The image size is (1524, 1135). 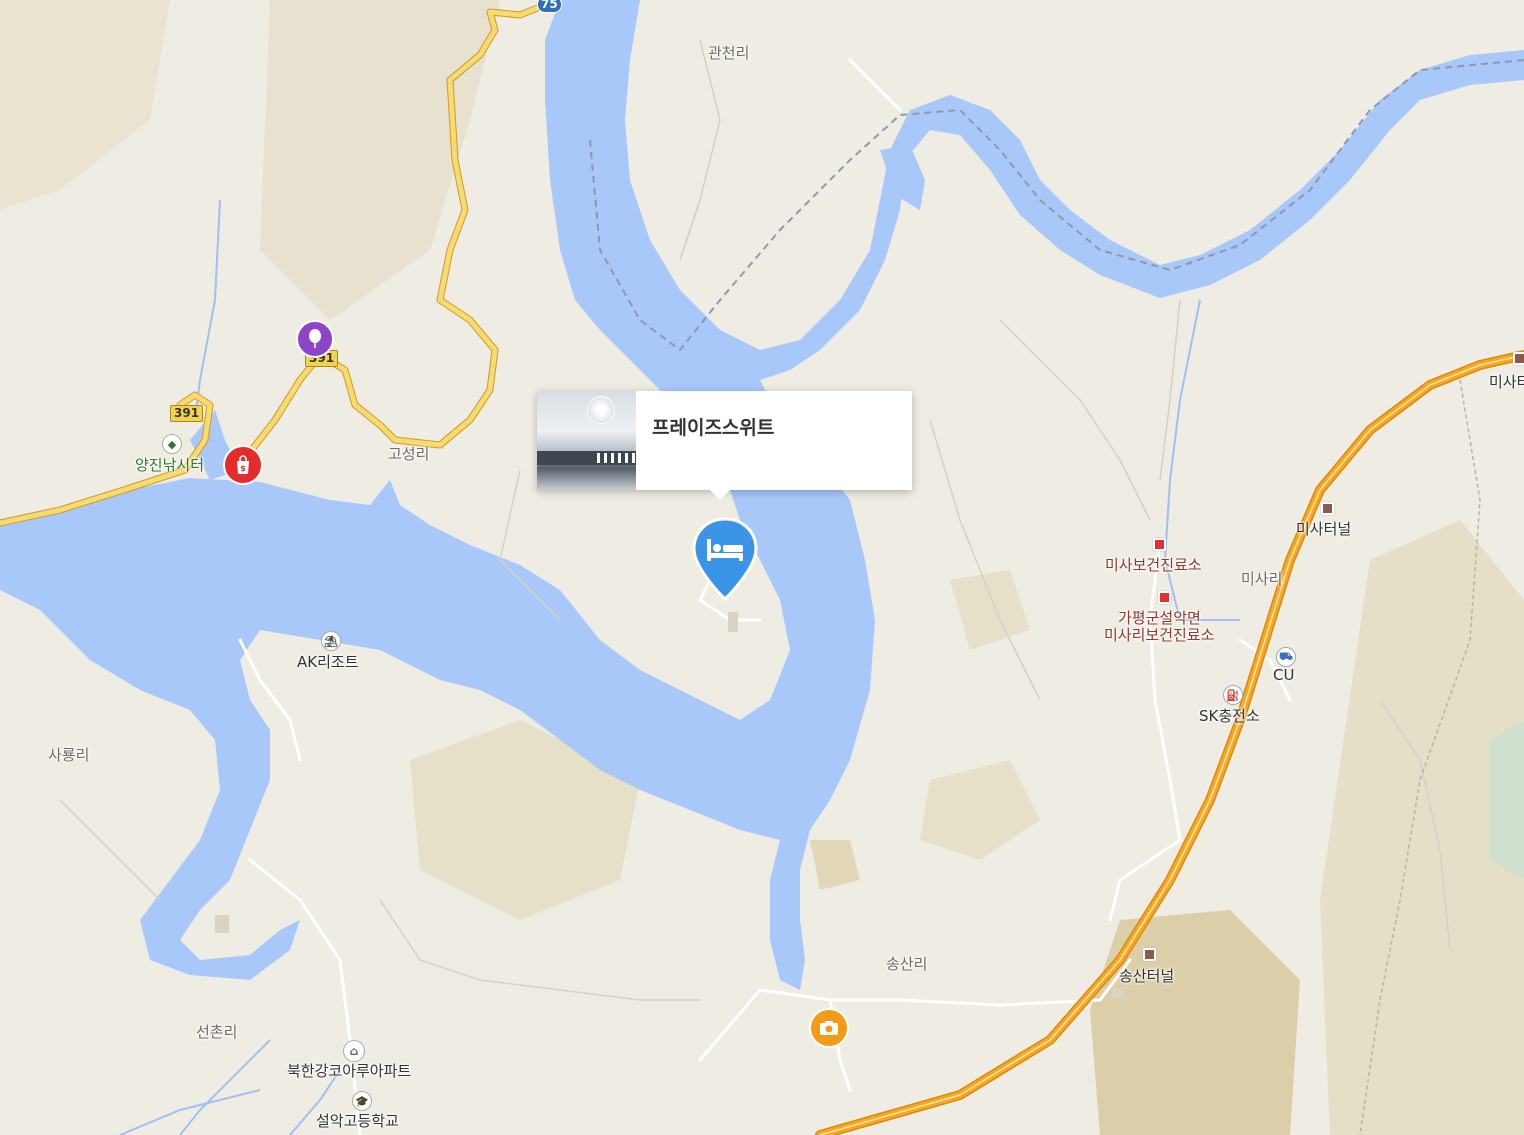 What do you see at coordinates (315, 339) in the screenshot?
I see `balloon-icon` at bounding box center [315, 339].